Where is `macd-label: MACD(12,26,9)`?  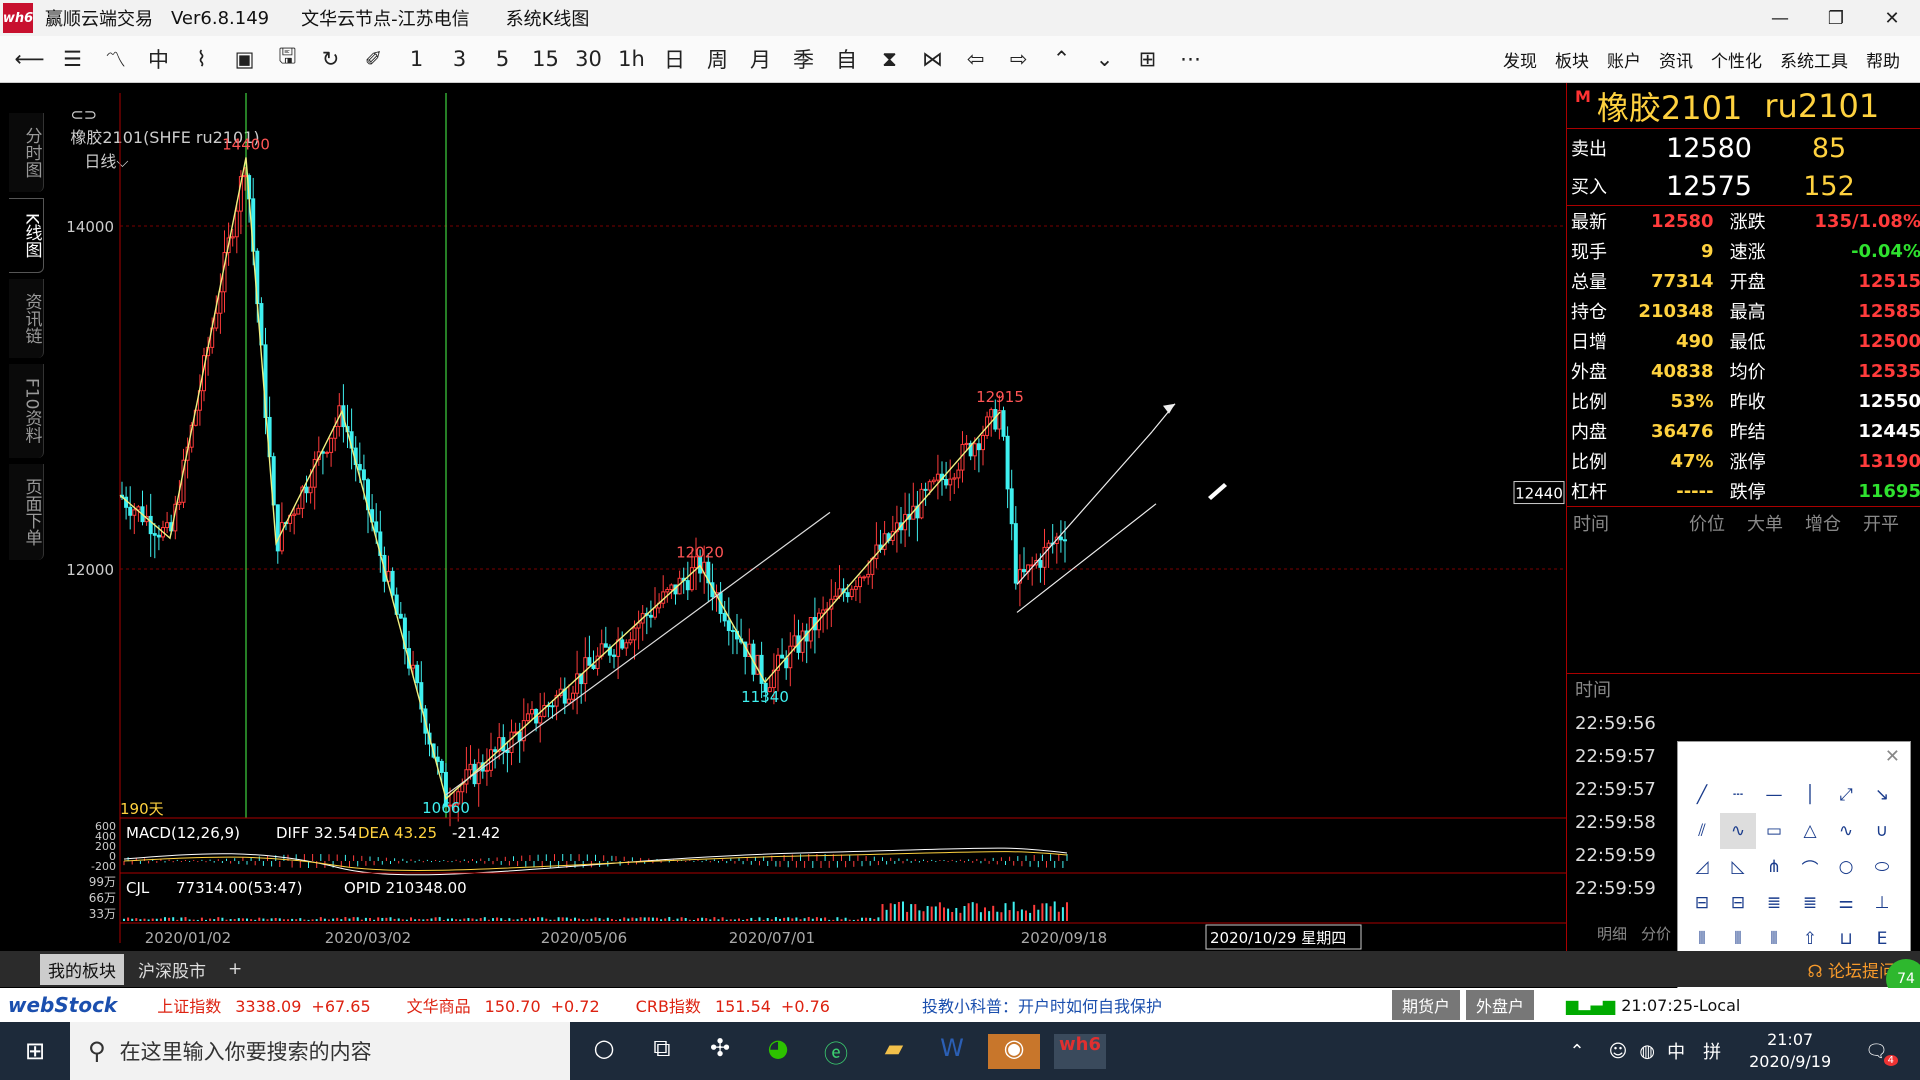 macd-label: MACD(12,26,9) is located at coordinates (183, 833).